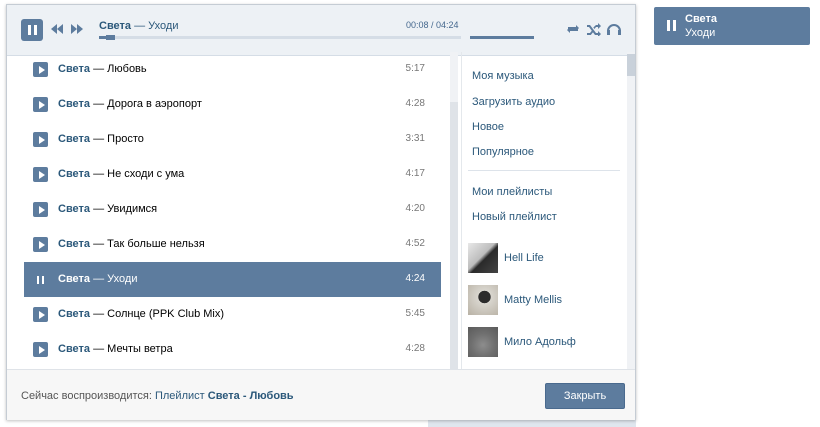  I want to click on seek-bar, so click(280, 37).